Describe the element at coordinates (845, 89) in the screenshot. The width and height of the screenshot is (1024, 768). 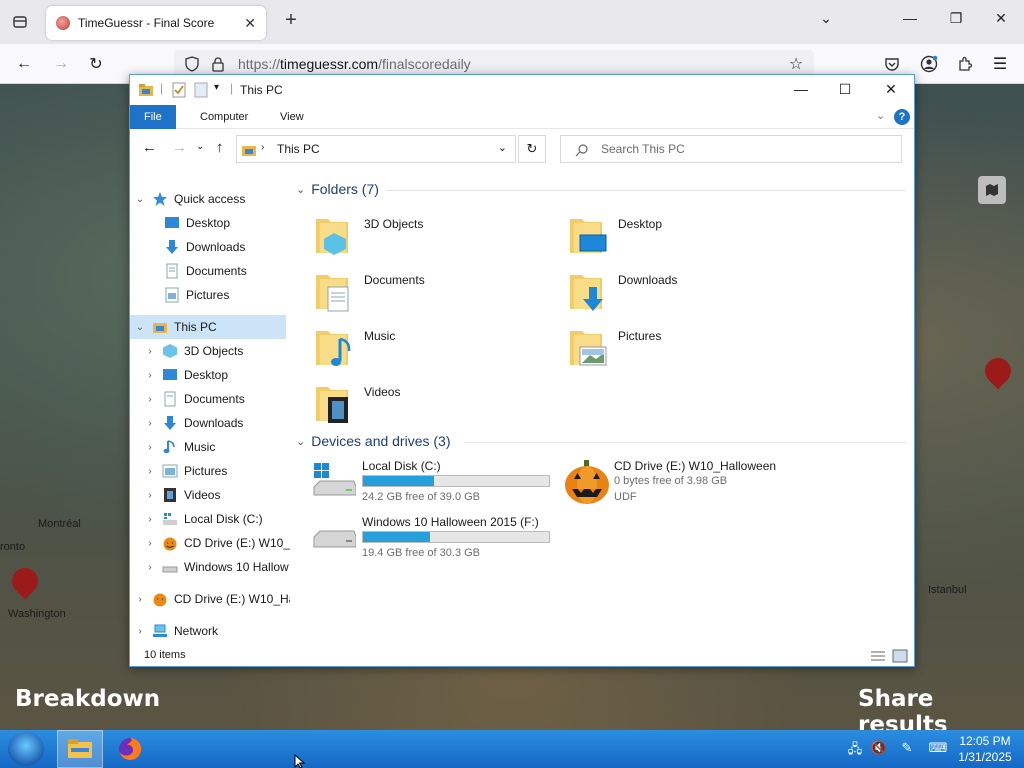
I see `explorer-maximize-icon: ☐` at that location.